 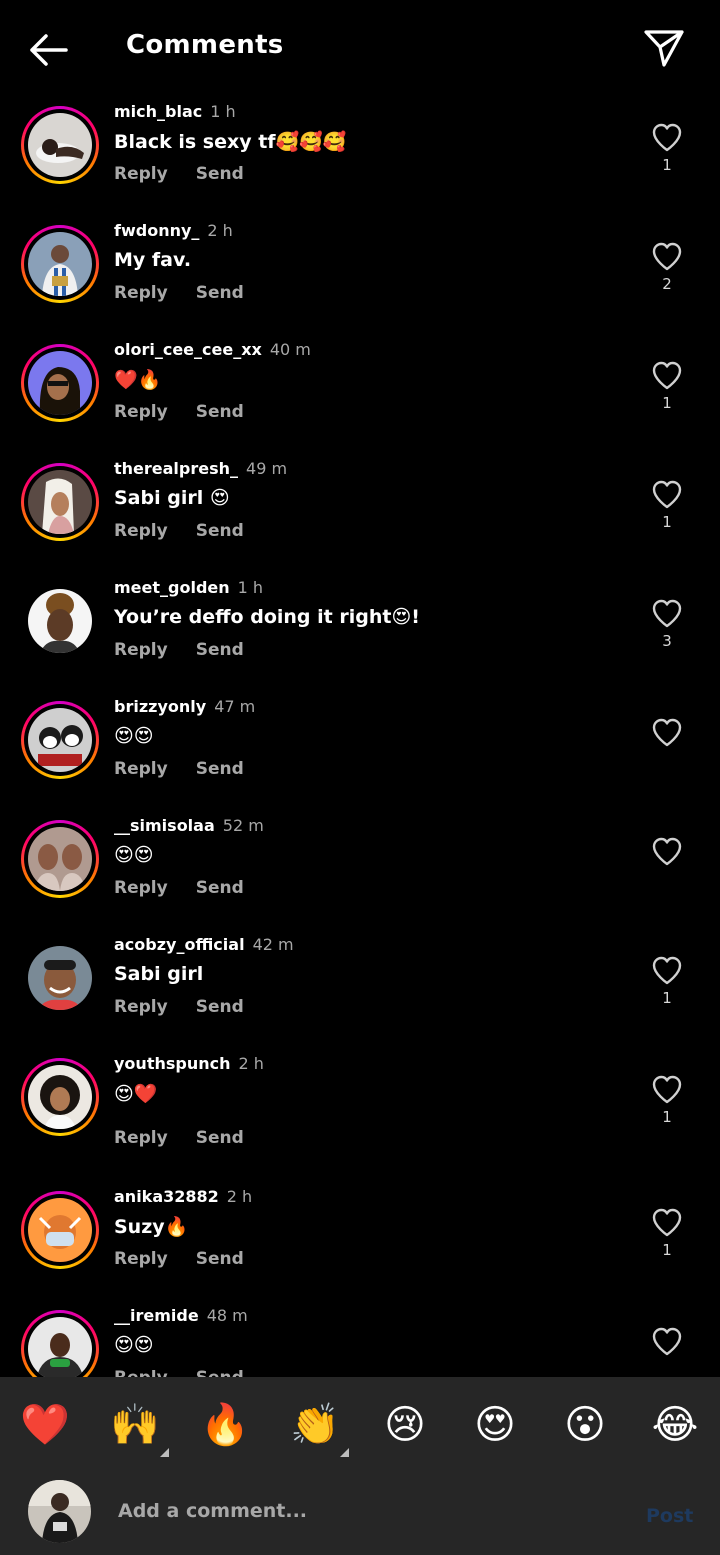 What do you see at coordinates (166, 1196) in the screenshot?
I see `comment-username: anika32882` at bounding box center [166, 1196].